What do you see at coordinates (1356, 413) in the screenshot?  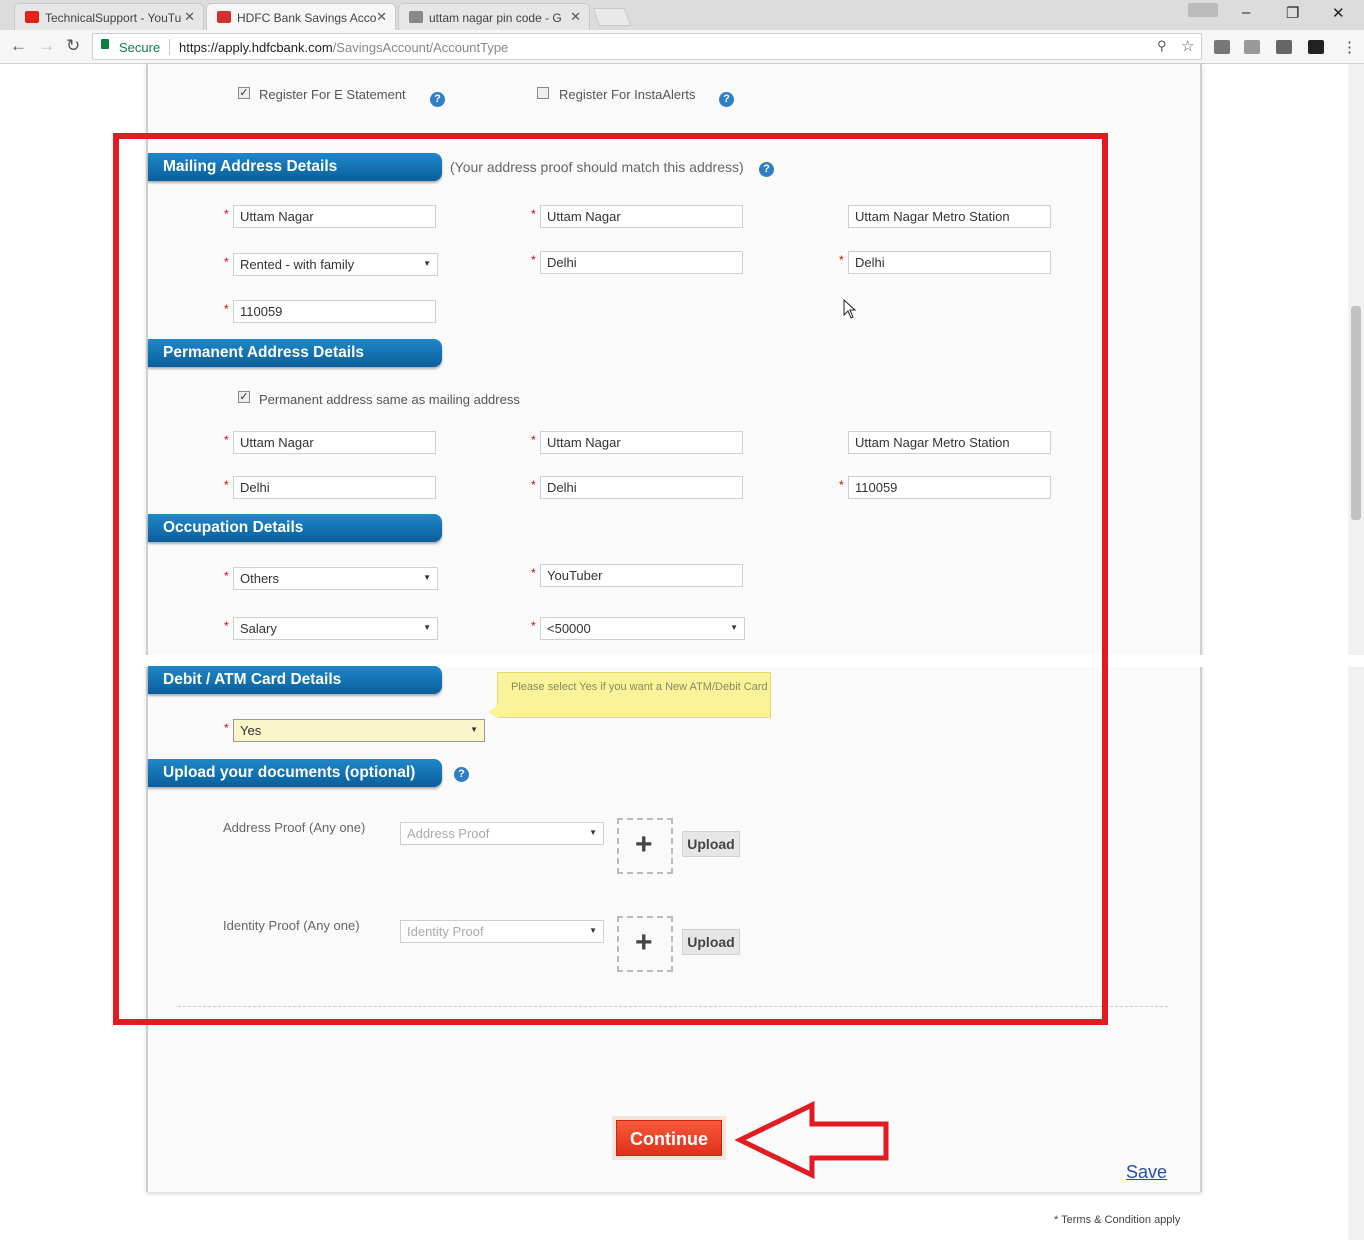 I see `scrollbar-thumb` at bounding box center [1356, 413].